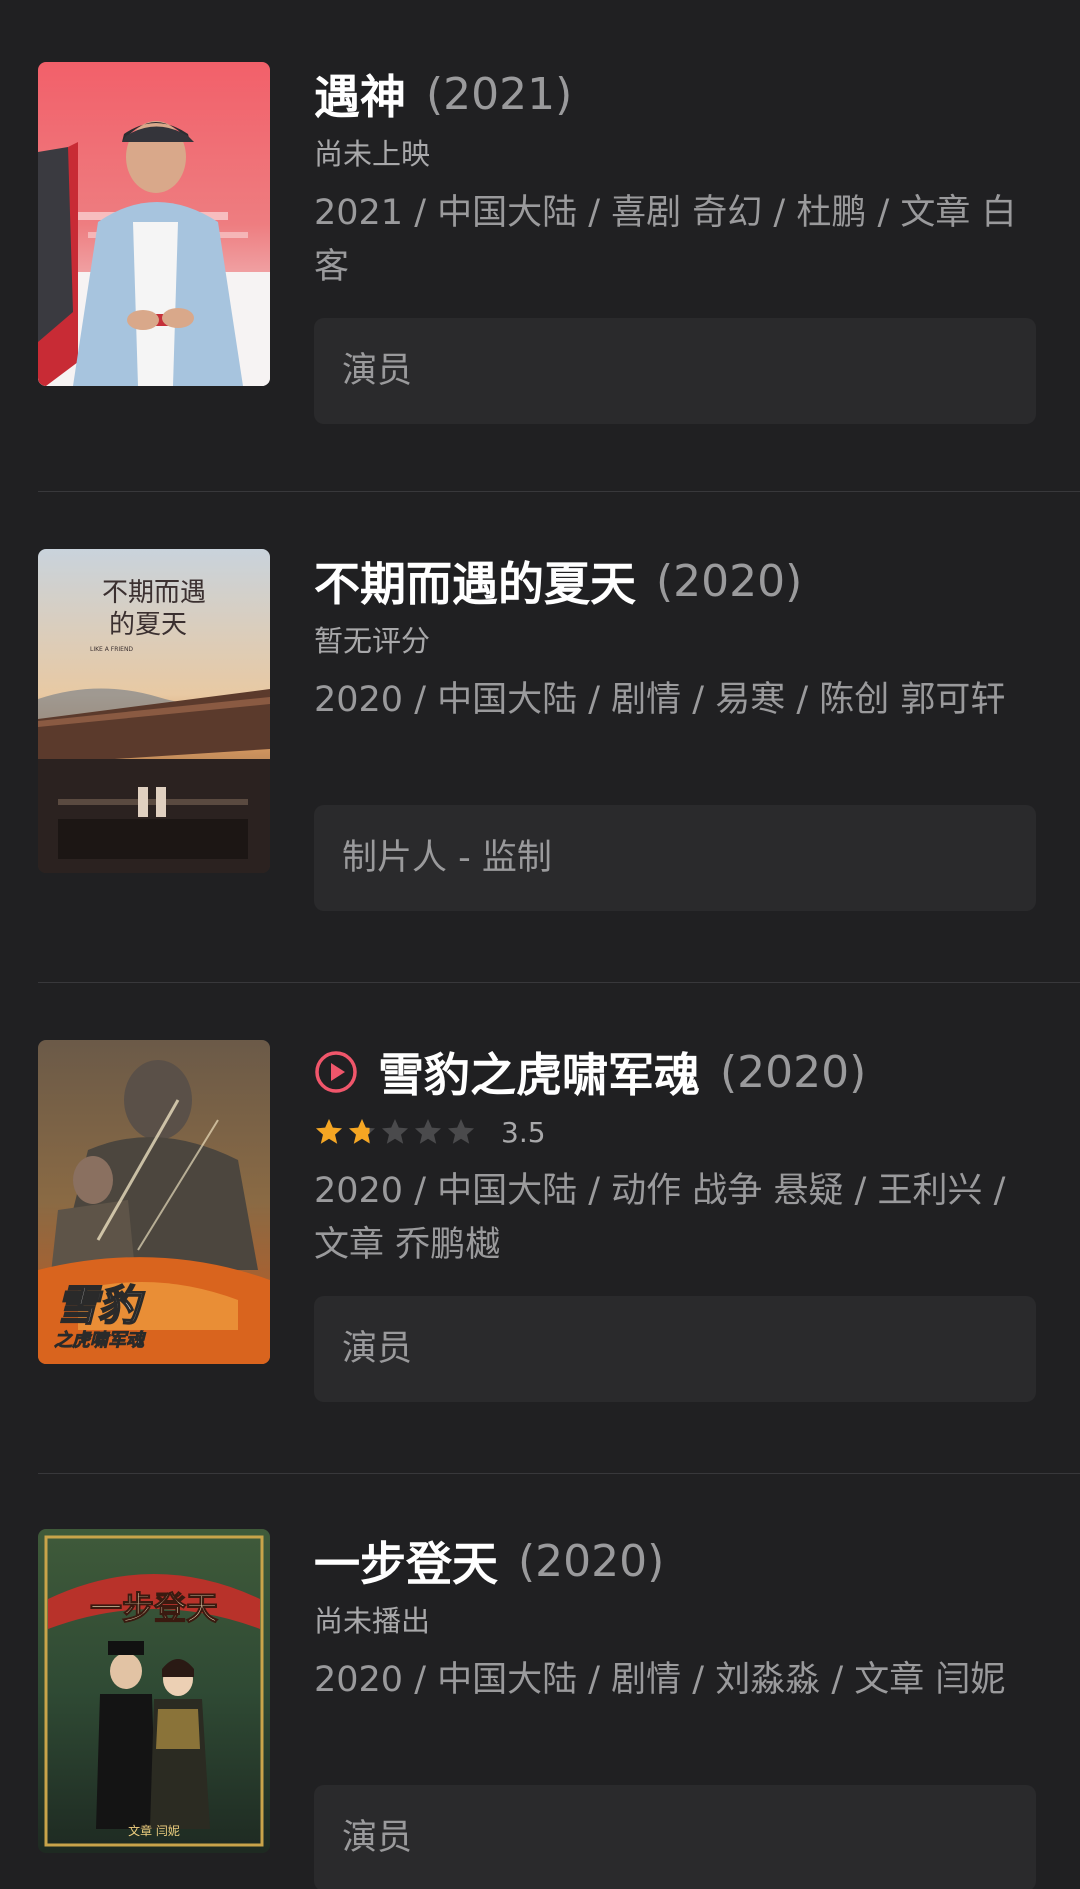 This screenshot has height=1889, width=1080. What do you see at coordinates (154, 711) in the screenshot?
I see `poster-image: 不期而遇 的夏天 LIKE A FRIEND` at bounding box center [154, 711].